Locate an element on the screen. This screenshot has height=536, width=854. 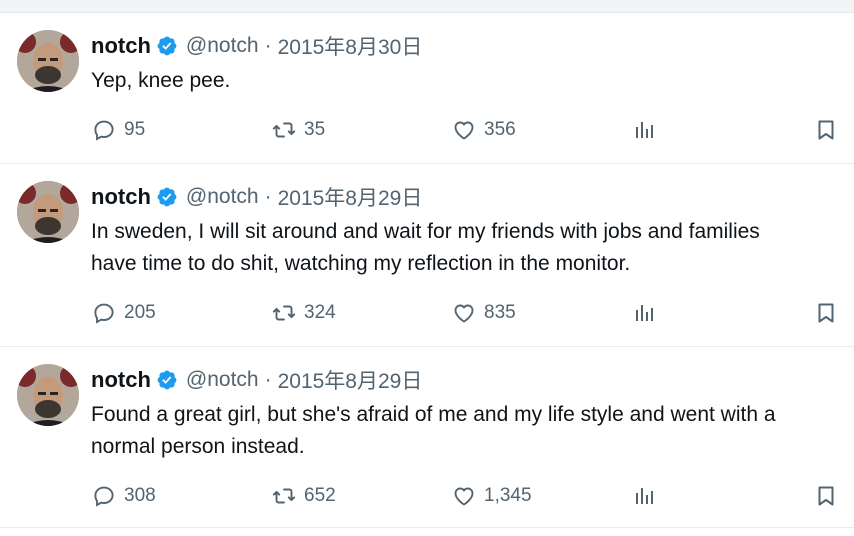
feed-top-edge is located at coordinates (427, 6).